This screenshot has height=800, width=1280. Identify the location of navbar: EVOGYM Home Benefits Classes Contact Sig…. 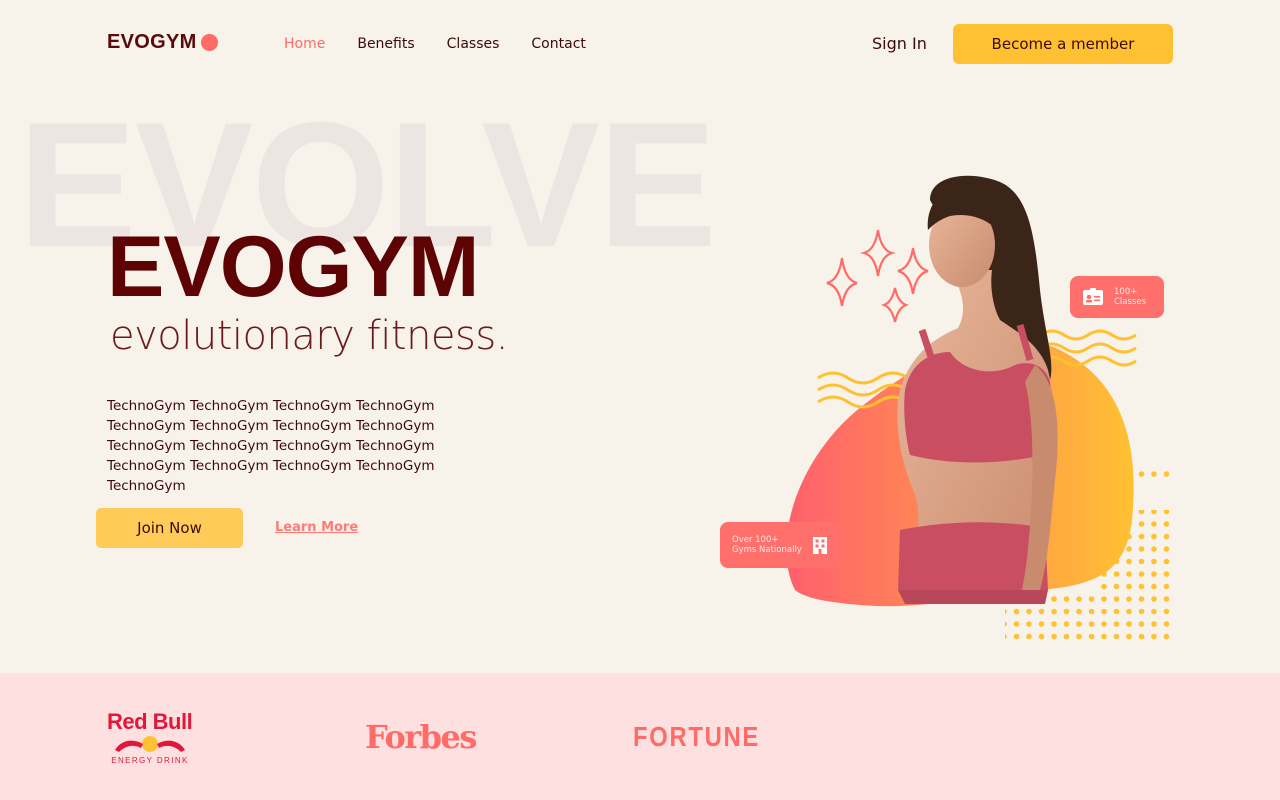
(640, 44).